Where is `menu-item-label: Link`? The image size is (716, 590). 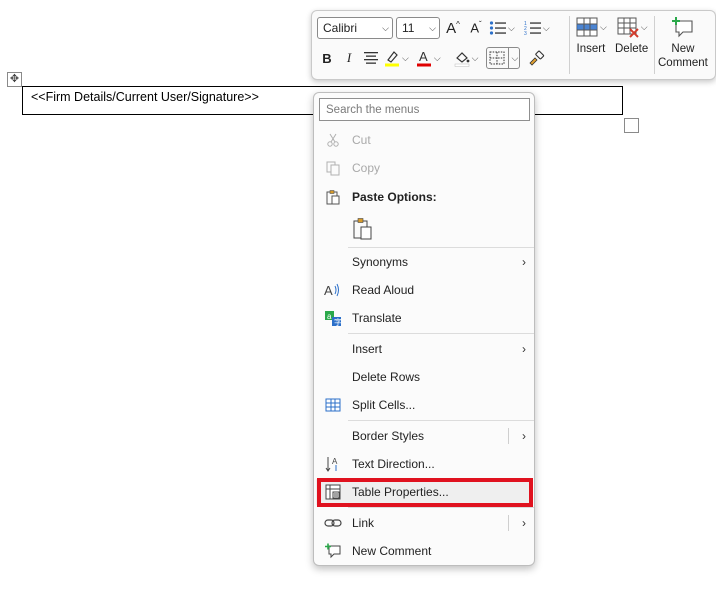 menu-item-label: Link is located at coordinates (363, 523).